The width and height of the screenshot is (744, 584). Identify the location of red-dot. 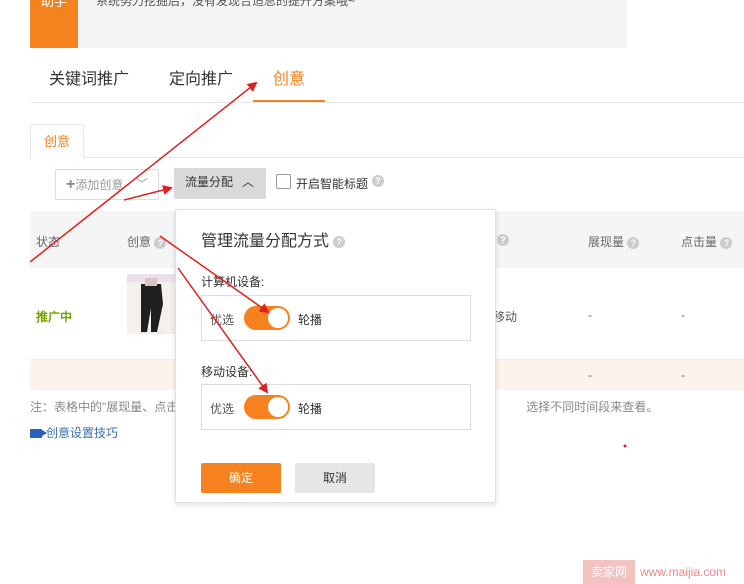
(625, 446).